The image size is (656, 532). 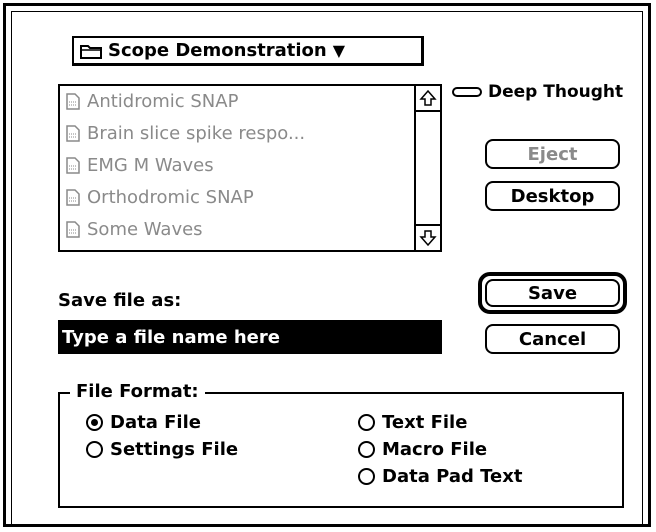 What do you see at coordinates (145, 229) in the screenshot?
I see `file-name: Some Waves` at bounding box center [145, 229].